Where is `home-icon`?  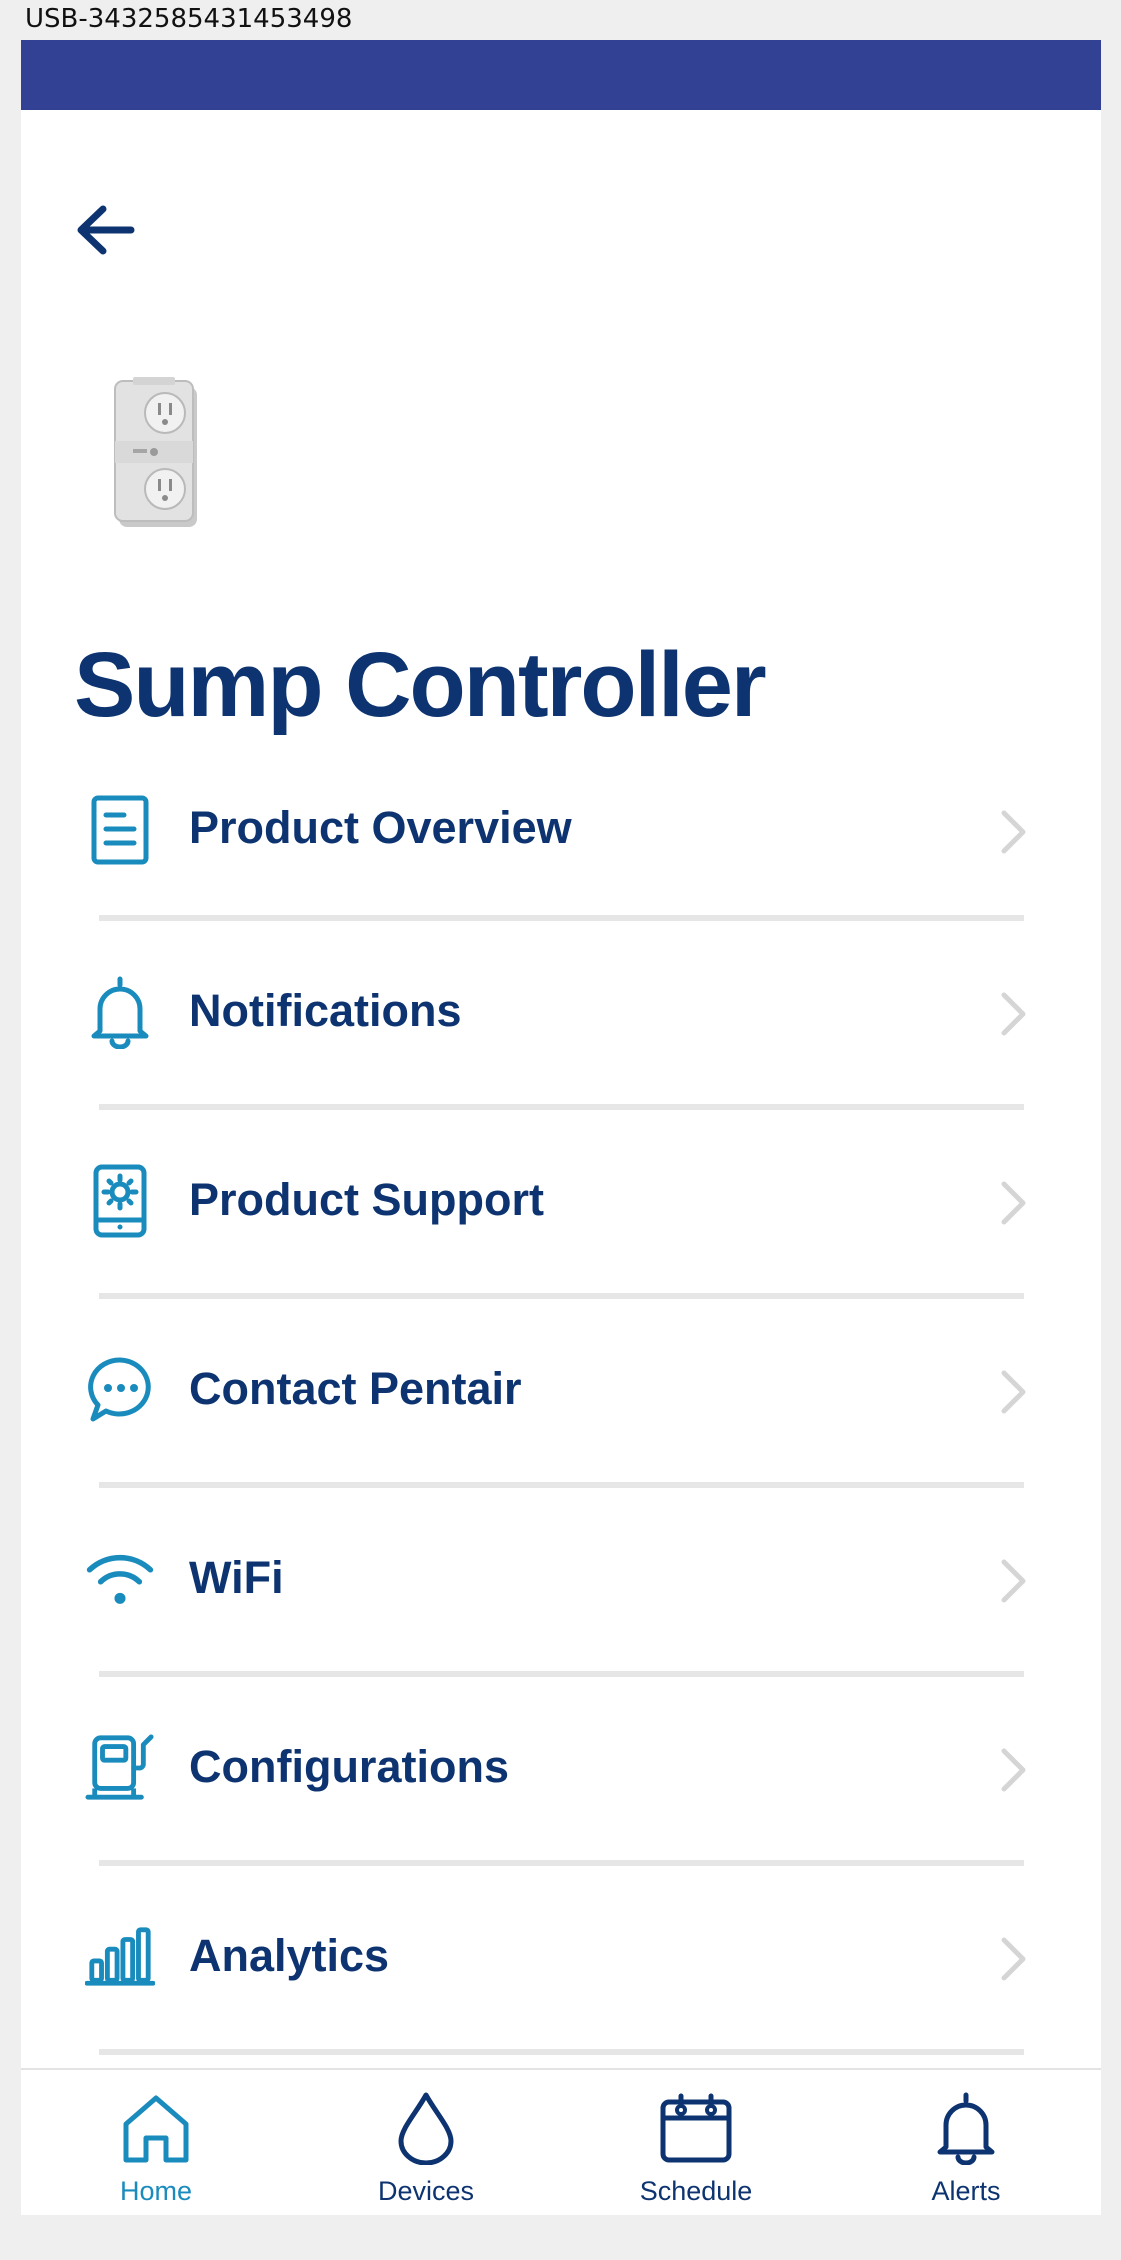 home-icon is located at coordinates (156, 2128).